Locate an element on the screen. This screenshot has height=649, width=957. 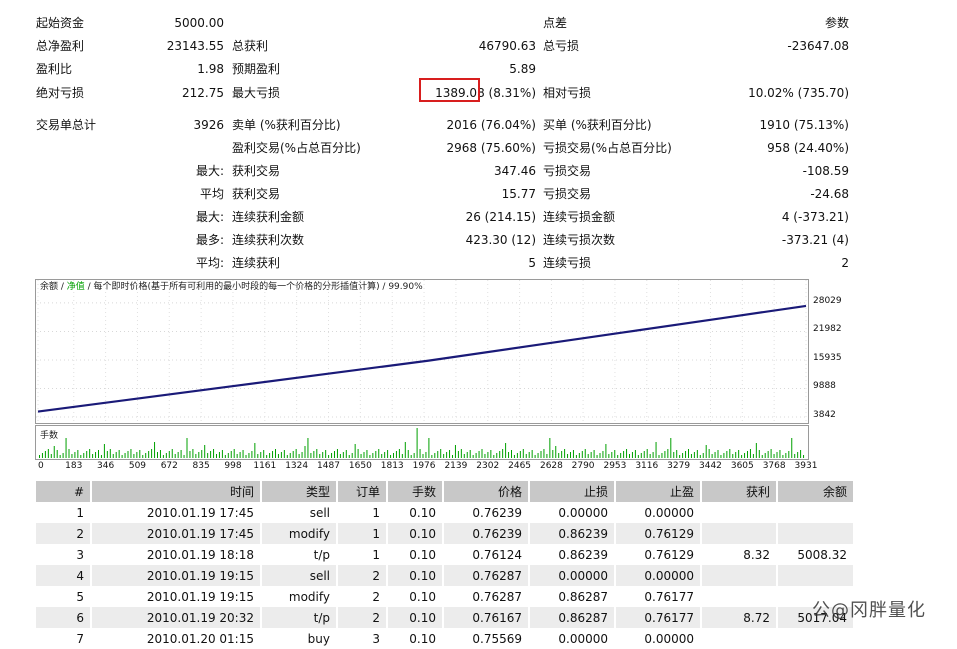
x-tick-label: 998 is located at coordinates (233, 466).